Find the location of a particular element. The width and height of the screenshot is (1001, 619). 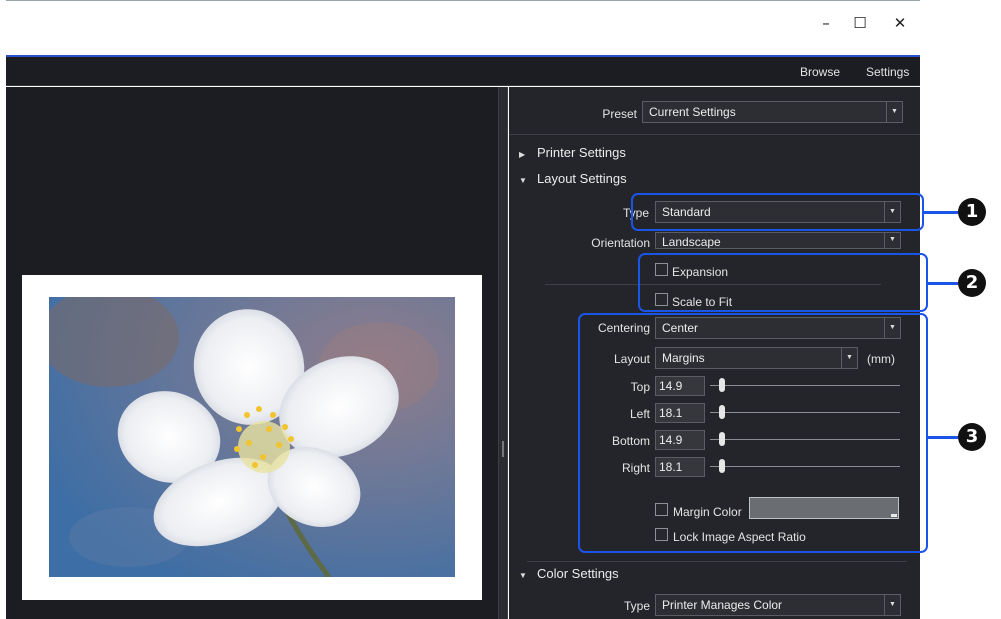

menu-settings: Settings is located at coordinates (887, 72).